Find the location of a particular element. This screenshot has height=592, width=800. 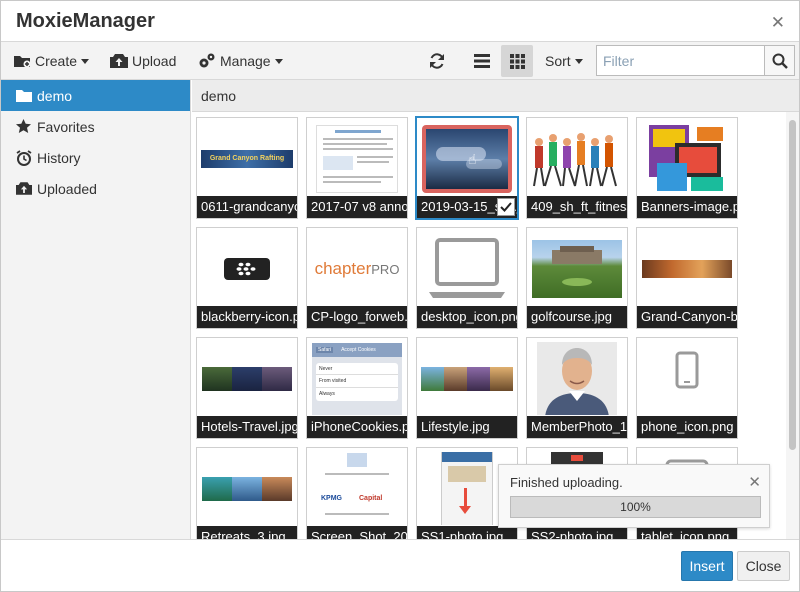

file-name: Screen_Shot_2017.png is located at coordinates (357, 532).